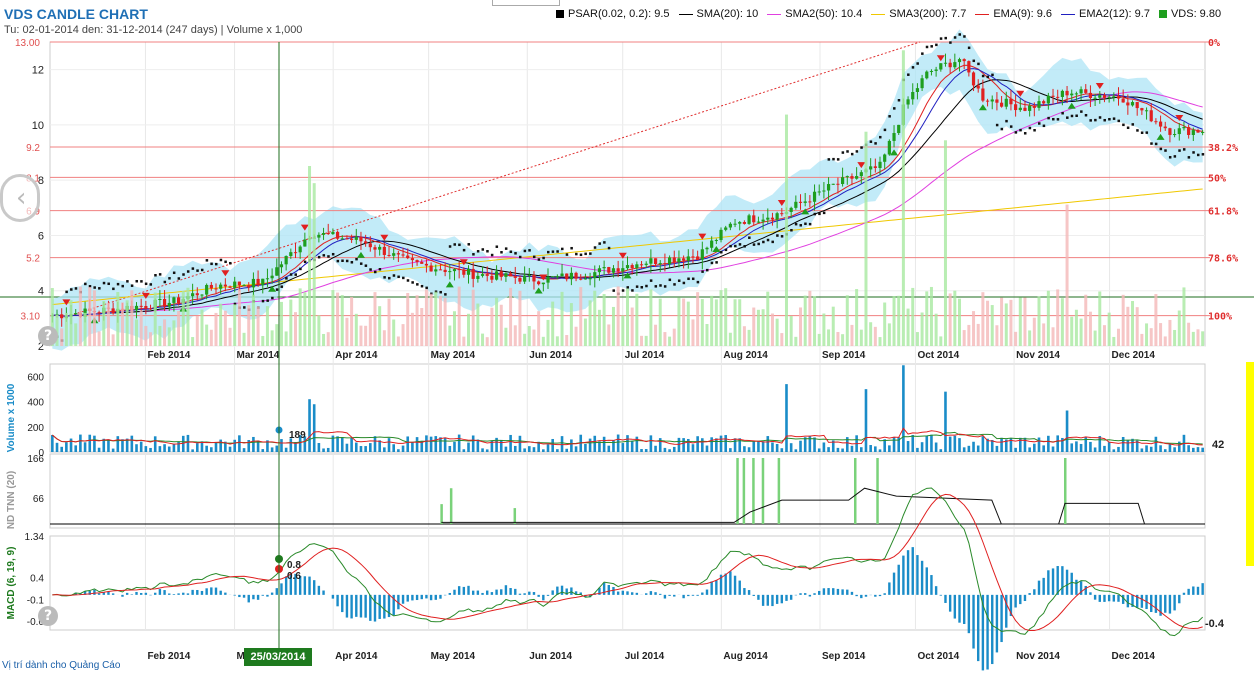 The height and width of the screenshot is (674, 1254). Describe the element at coordinates (278, 657) in the screenshot. I see `cursor-date-flag: 25/03/2014` at that location.